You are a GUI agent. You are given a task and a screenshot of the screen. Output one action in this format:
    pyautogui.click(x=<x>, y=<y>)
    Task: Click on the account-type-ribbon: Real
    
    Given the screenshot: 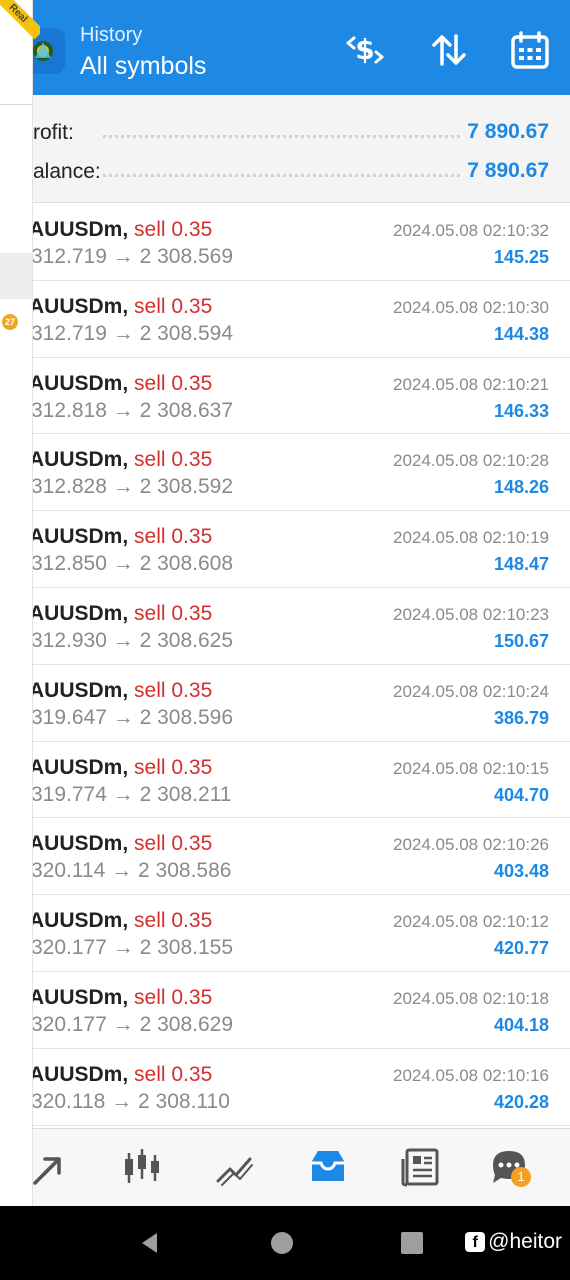 What is the action you would take?
    pyautogui.click(x=20, y=20)
    